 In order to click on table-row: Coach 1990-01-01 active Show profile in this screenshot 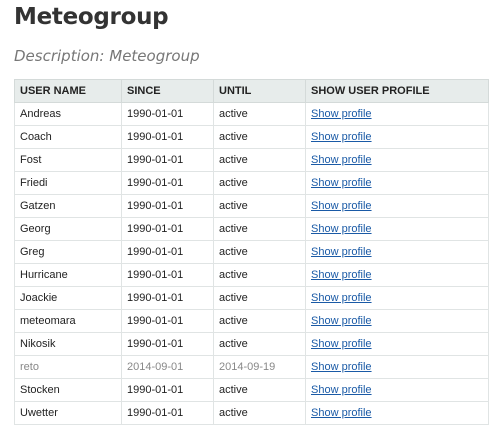, I will do `click(251, 137)`.